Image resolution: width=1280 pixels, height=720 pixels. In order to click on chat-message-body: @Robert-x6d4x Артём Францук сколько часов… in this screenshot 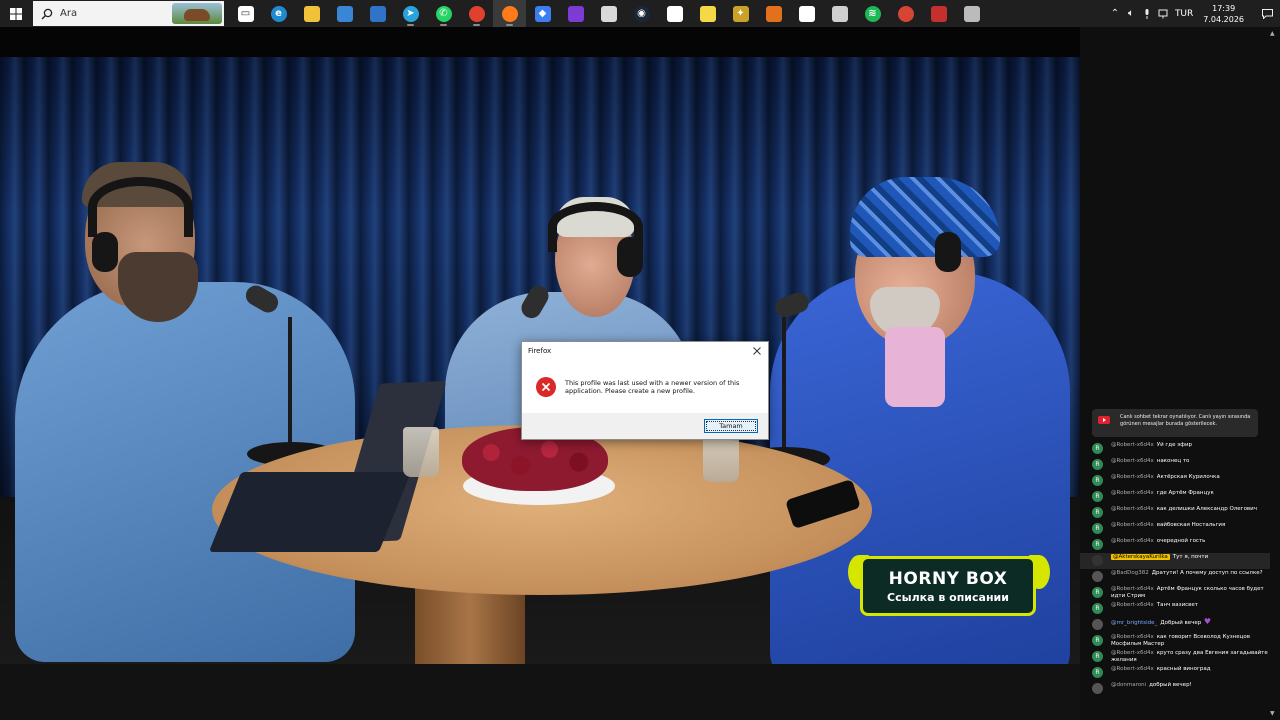, I will do `click(1191, 593)`.